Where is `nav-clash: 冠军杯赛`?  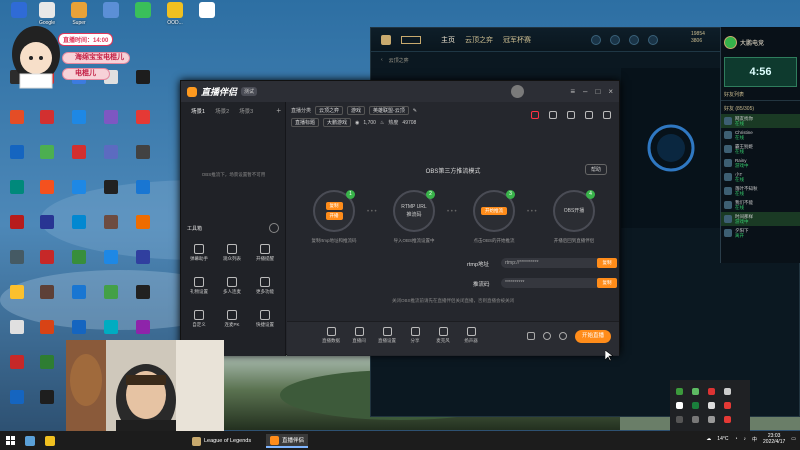
nav-clash: 冠军杯赛 is located at coordinates (517, 40).